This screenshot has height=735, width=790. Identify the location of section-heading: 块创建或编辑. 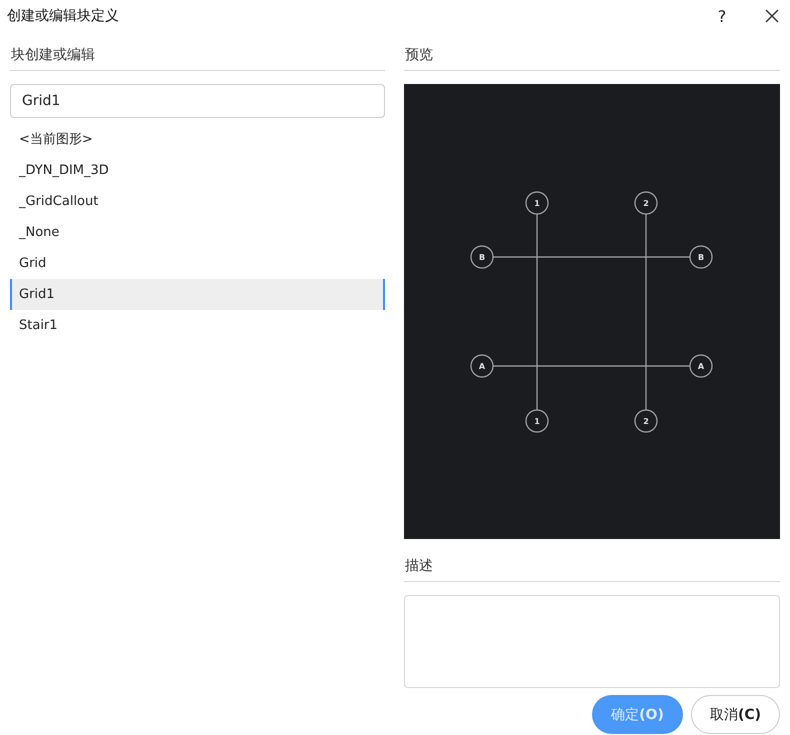
(197, 51).